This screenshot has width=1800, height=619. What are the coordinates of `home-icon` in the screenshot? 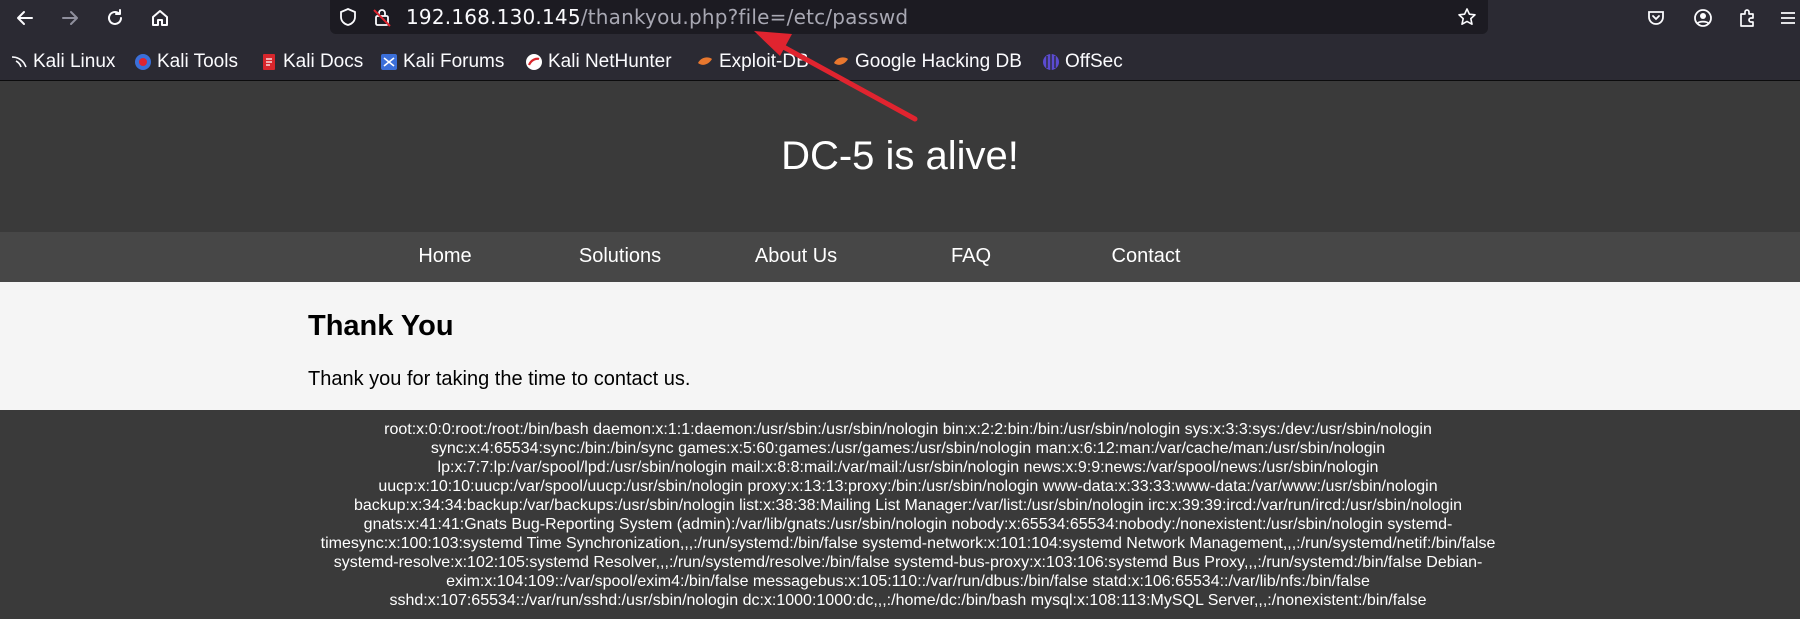 It's located at (160, 18).